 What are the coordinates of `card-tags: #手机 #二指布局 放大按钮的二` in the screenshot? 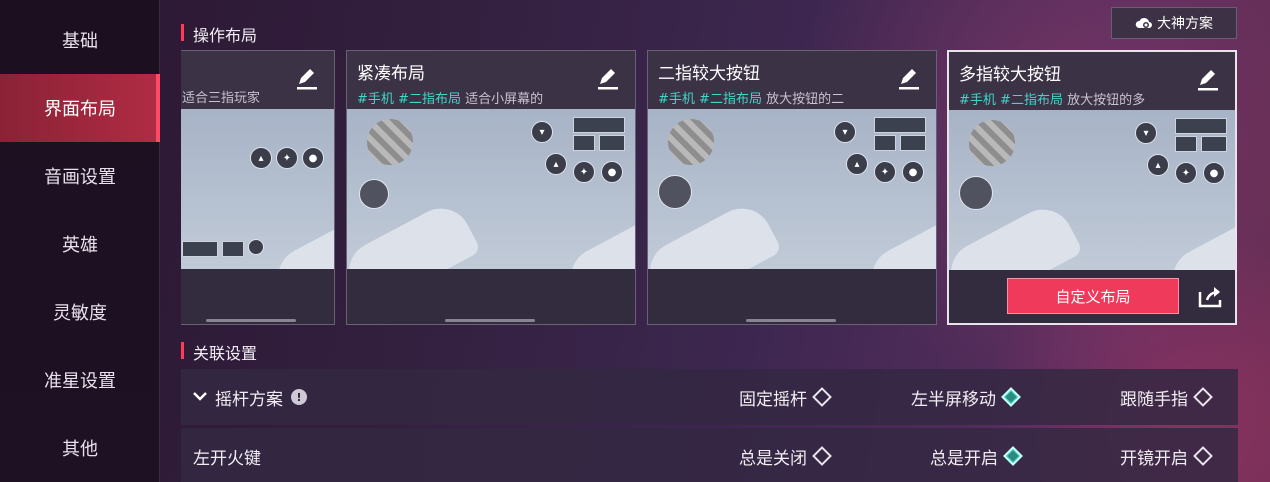 It's located at (768, 97).